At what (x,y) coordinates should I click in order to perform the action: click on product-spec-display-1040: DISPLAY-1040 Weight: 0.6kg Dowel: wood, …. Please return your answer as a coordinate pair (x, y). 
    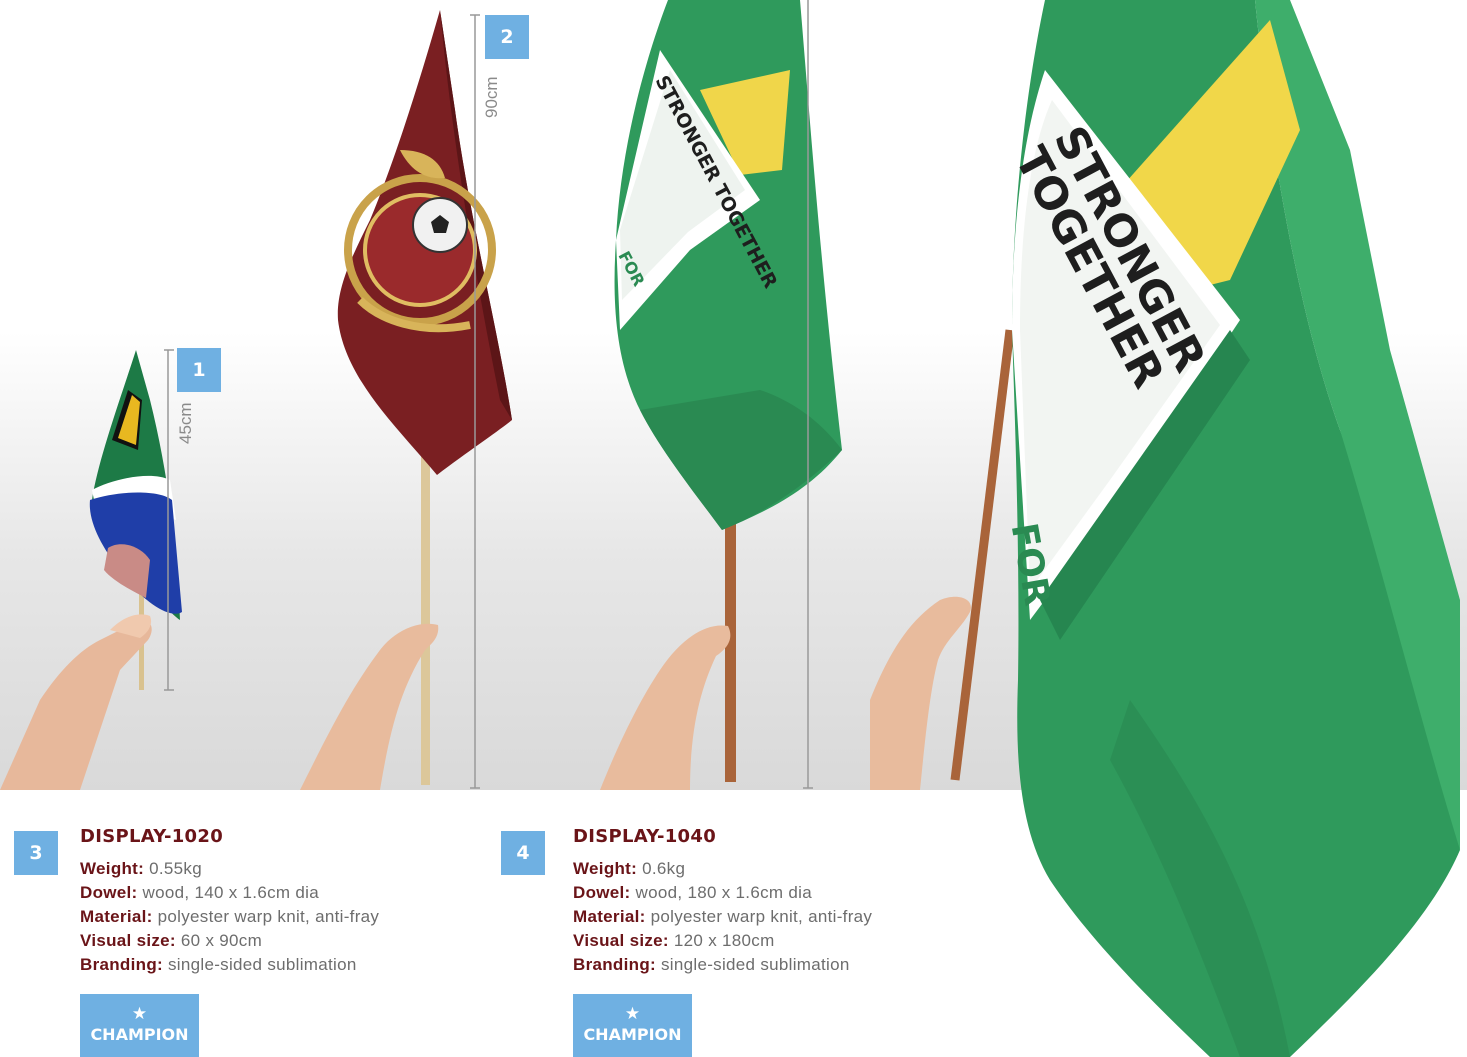
    Looking at the image, I should click on (783, 901).